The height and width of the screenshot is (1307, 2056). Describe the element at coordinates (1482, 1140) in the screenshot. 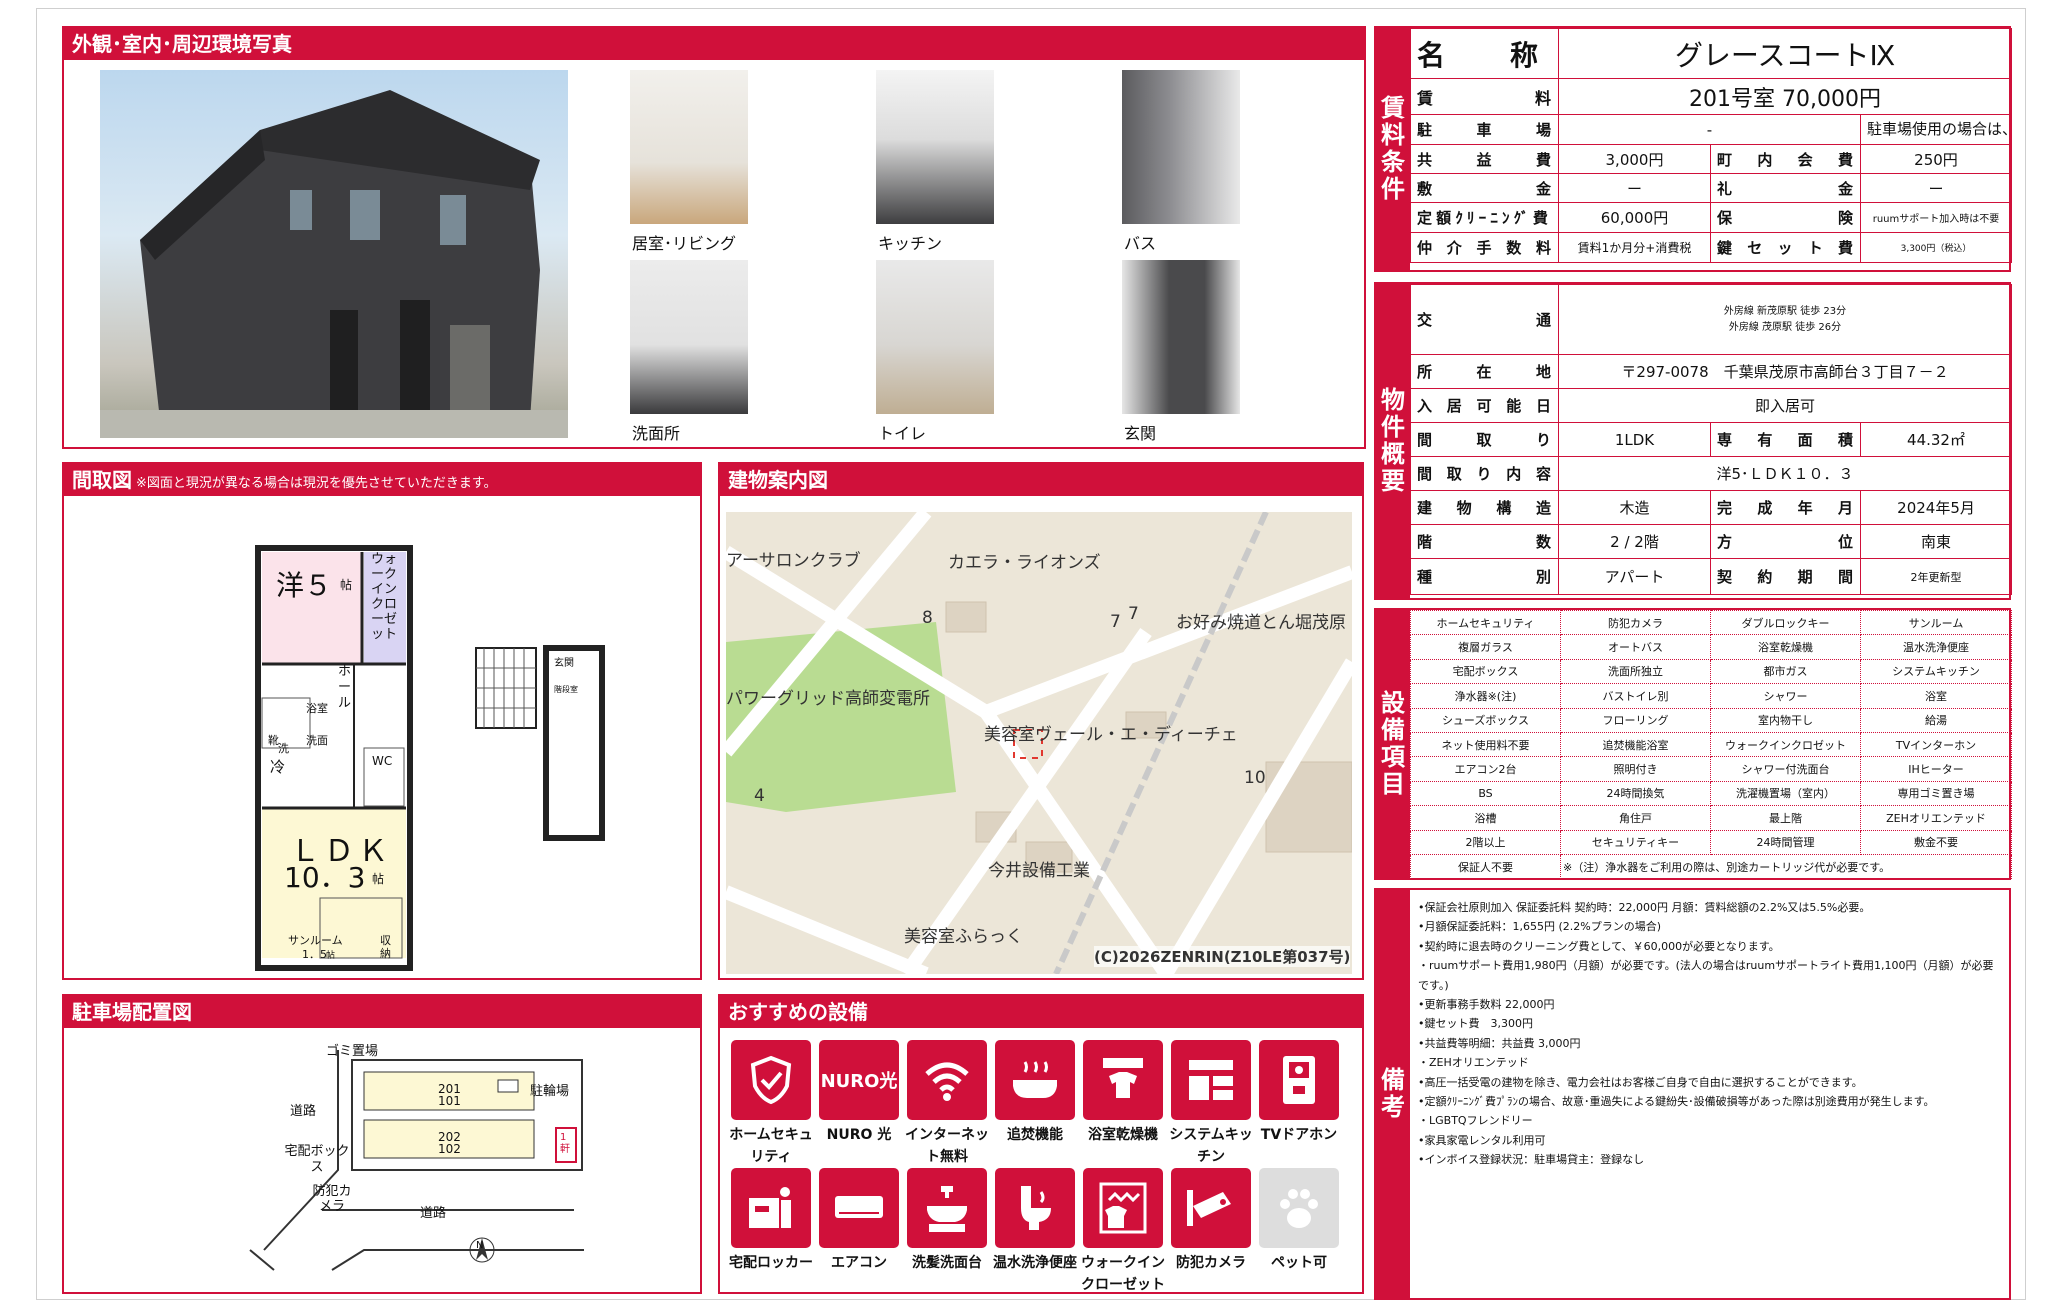

I see `remark-line: •家具家電レンタル利用可` at that location.